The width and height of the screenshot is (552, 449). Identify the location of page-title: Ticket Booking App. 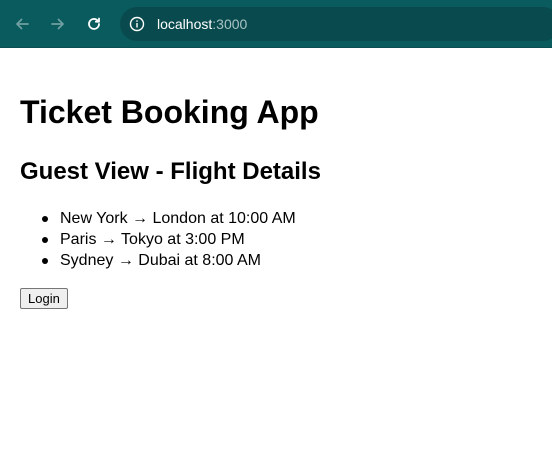
(169, 112).